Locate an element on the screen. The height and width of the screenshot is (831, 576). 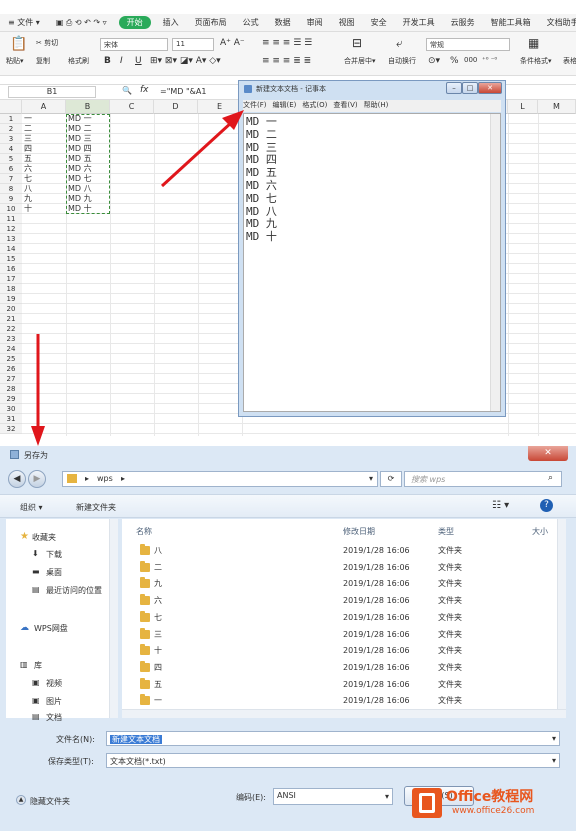
file-row: 六 2019/1/28 16:06 文件夹 is located at coordinates (337, 601).